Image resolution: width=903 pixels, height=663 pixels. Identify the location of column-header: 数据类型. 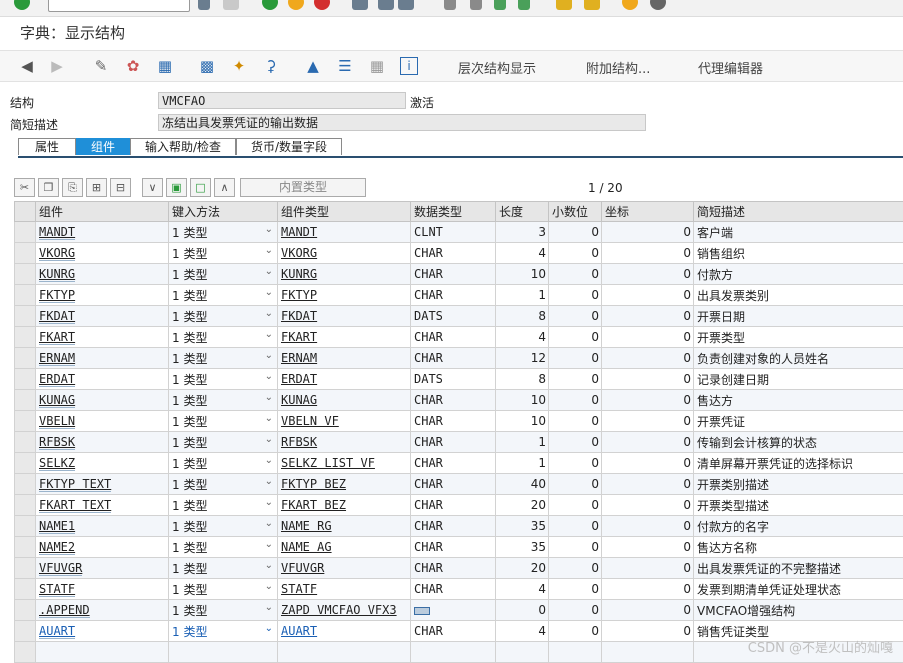
(453, 212).